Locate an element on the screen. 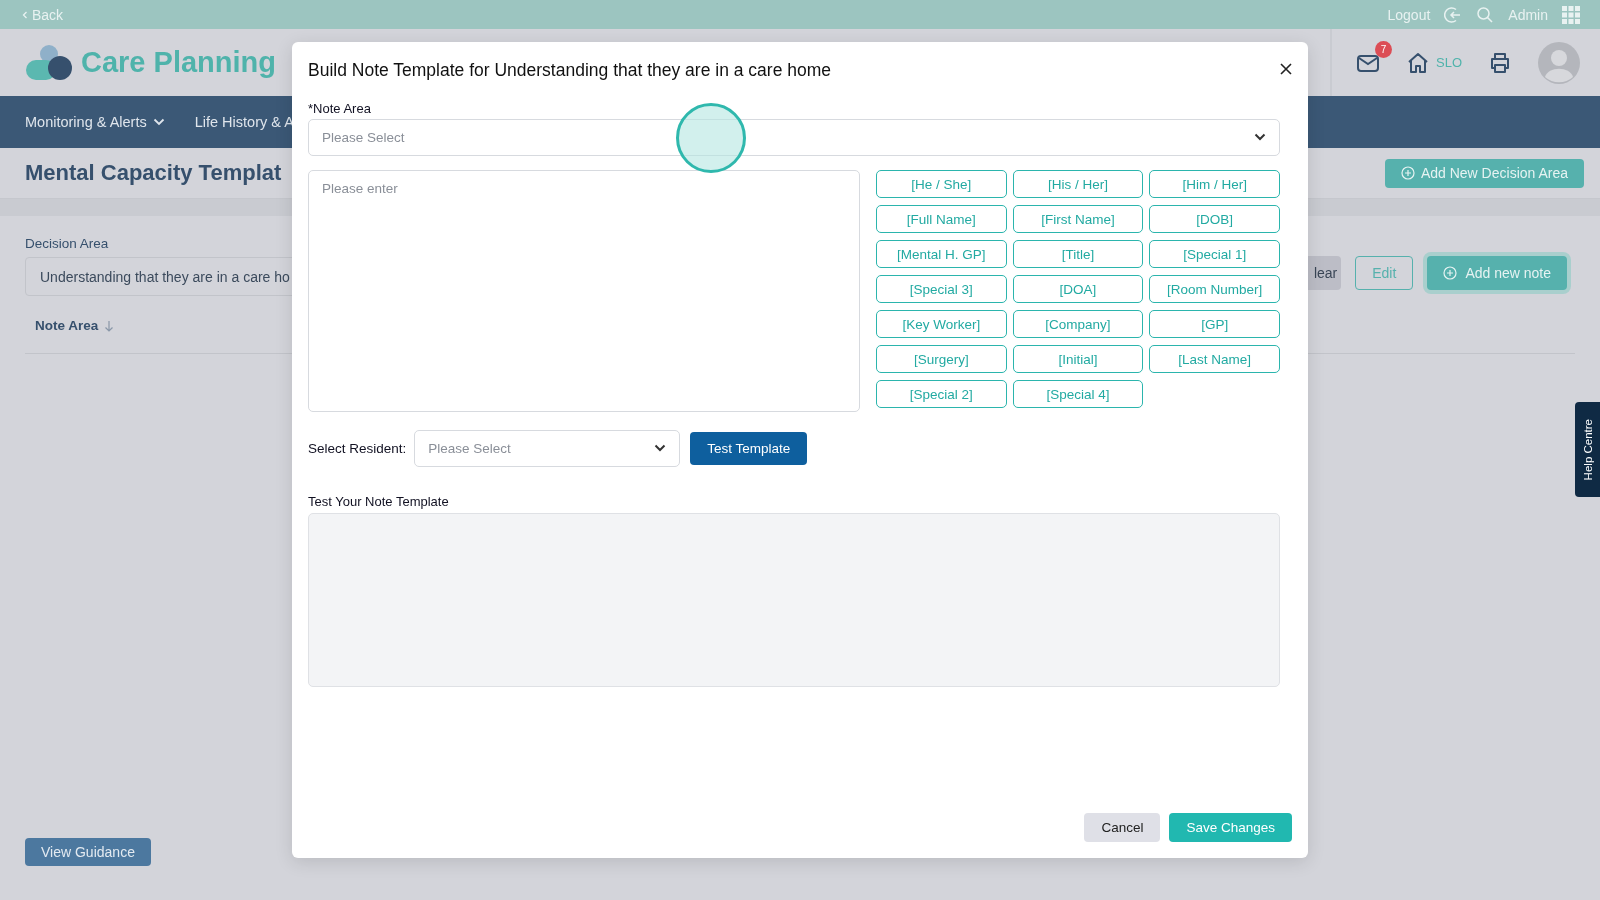 The image size is (1600, 900). placeholder-token-button: [First Name] is located at coordinates (1078, 219).